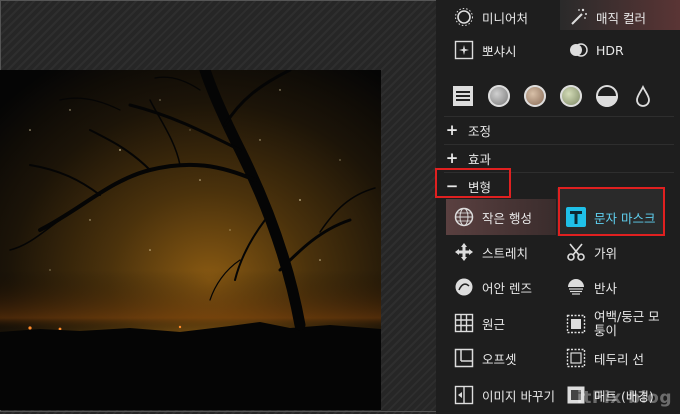 This screenshot has width=680, height=414. Describe the element at coordinates (610, 50) in the screenshot. I see `tool-label: HDR` at that location.